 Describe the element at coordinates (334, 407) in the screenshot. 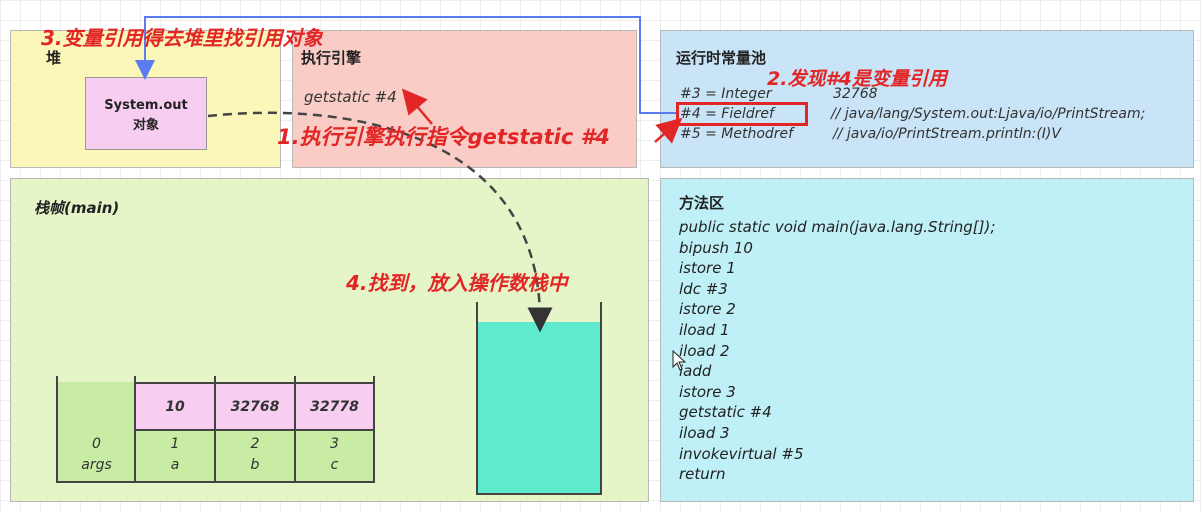

I see `lv-value-3: 32778` at that location.